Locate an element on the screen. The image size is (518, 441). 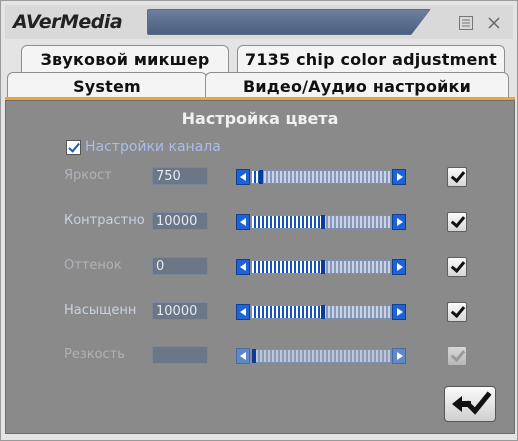
tab-7135-chip-color: 7135 chip color adjustment is located at coordinates (371, 59).